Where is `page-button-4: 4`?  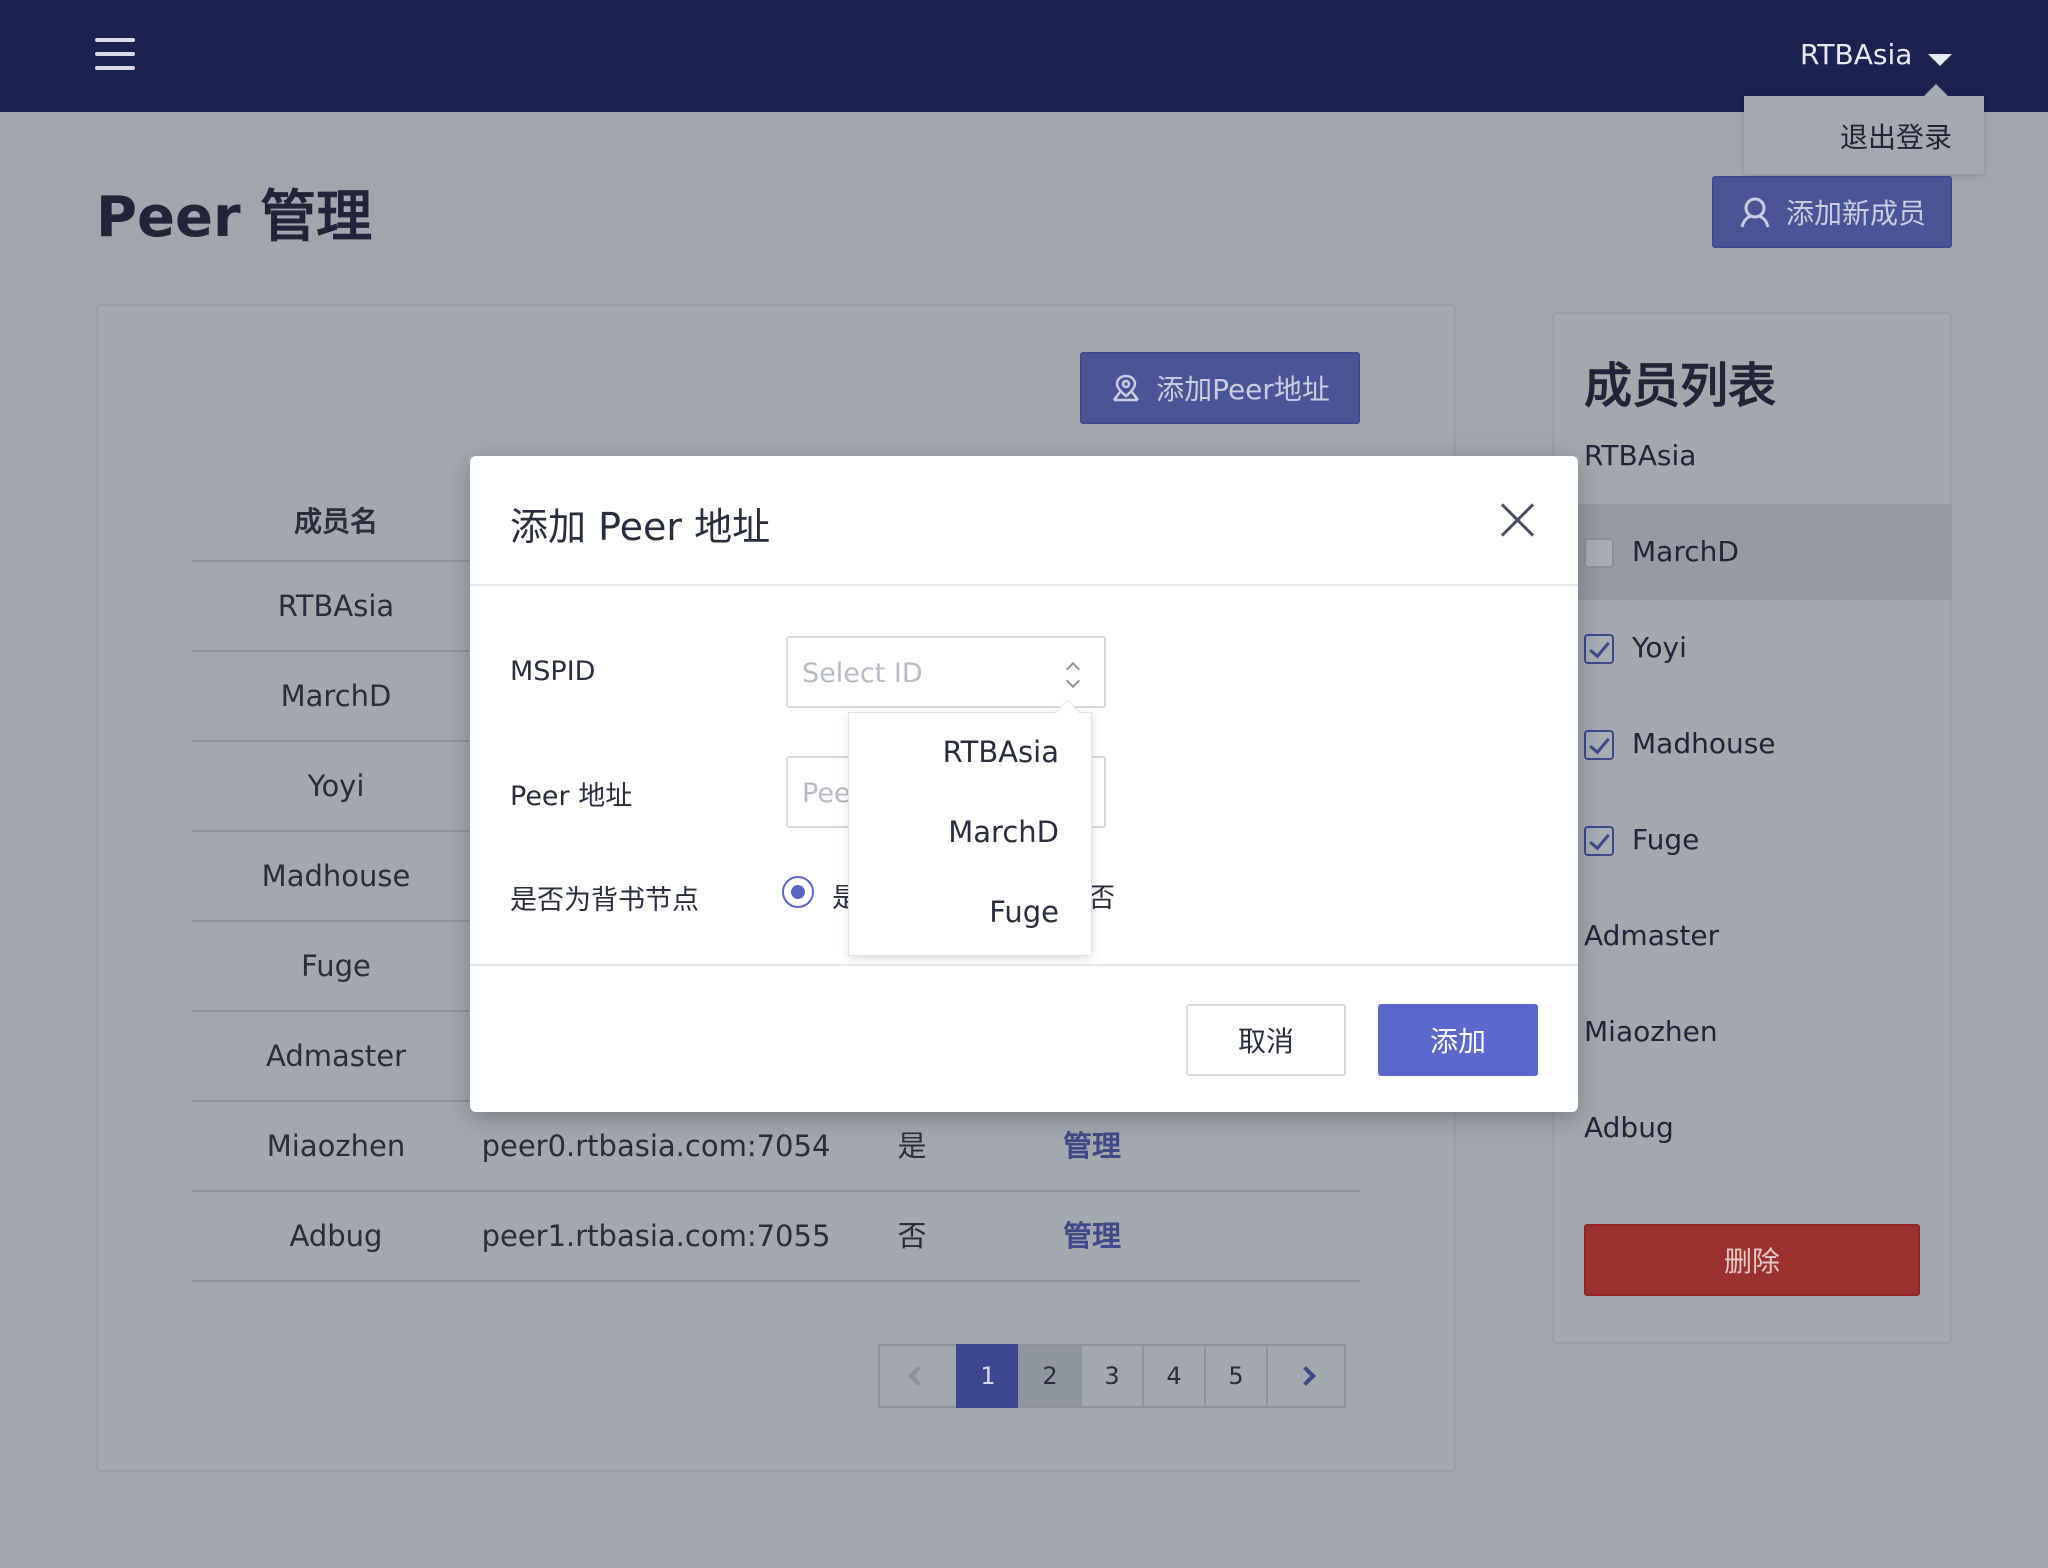 page-button-4: 4 is located at coordinates (1174, 1376).